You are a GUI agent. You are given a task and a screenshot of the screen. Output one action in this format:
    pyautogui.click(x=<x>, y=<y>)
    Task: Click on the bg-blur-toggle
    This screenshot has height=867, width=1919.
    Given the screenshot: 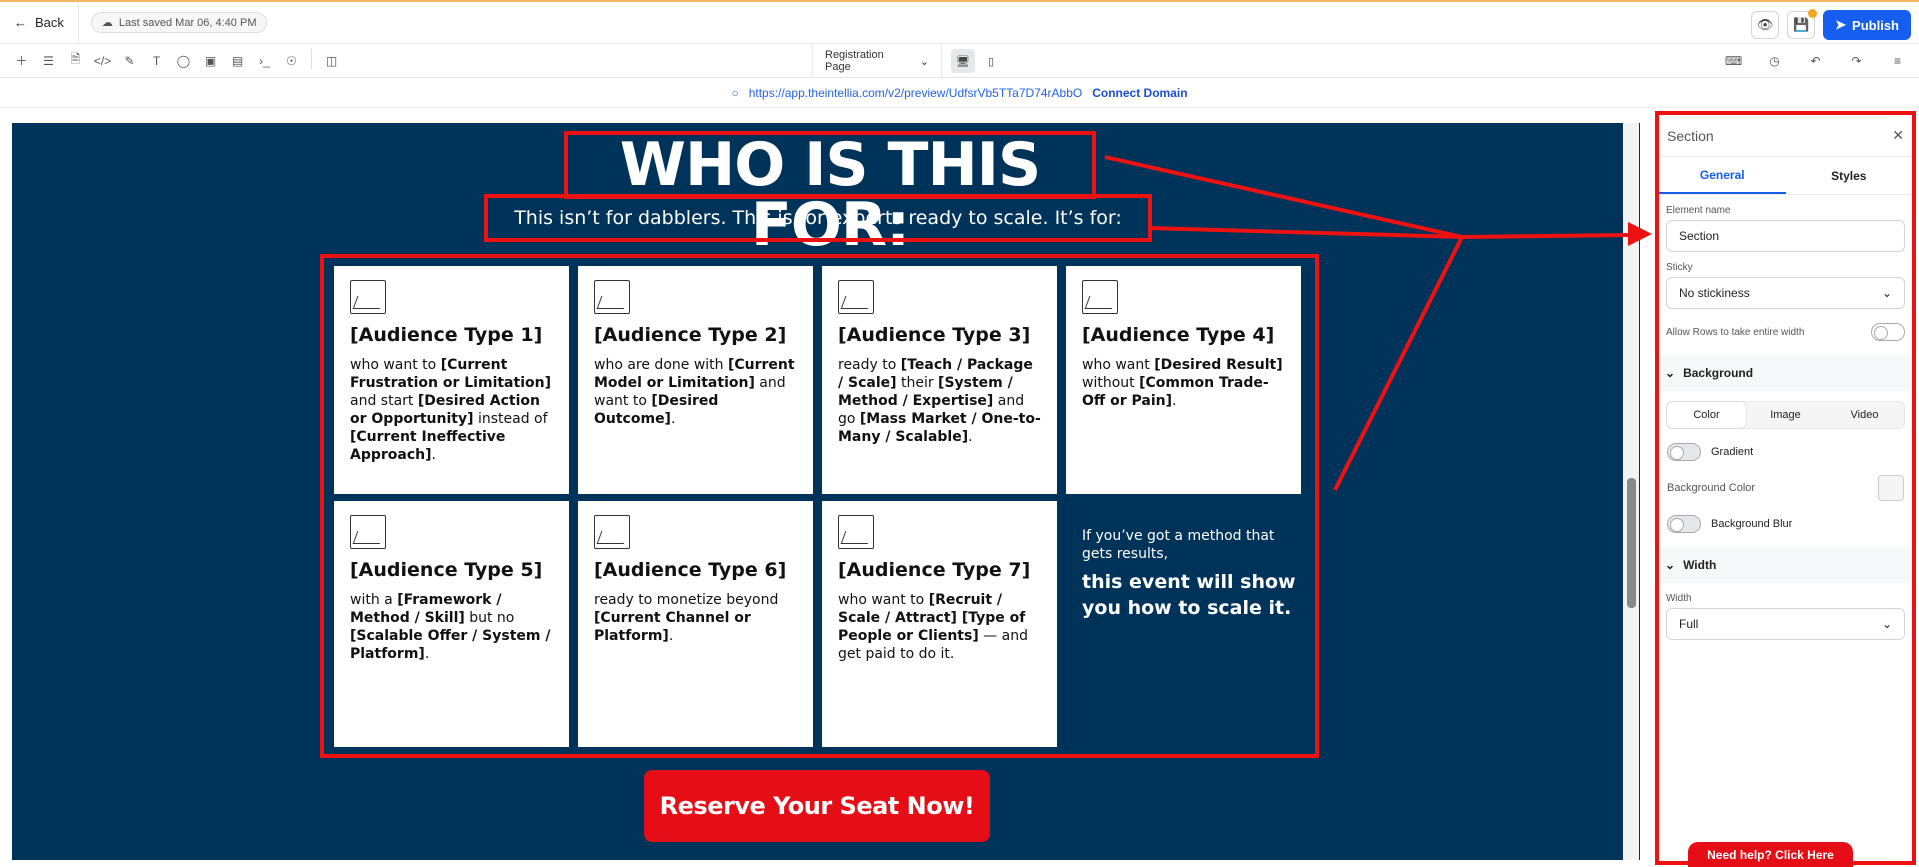 What is the action you would take?
    pyautogui.click(x=1684, y=524)
    